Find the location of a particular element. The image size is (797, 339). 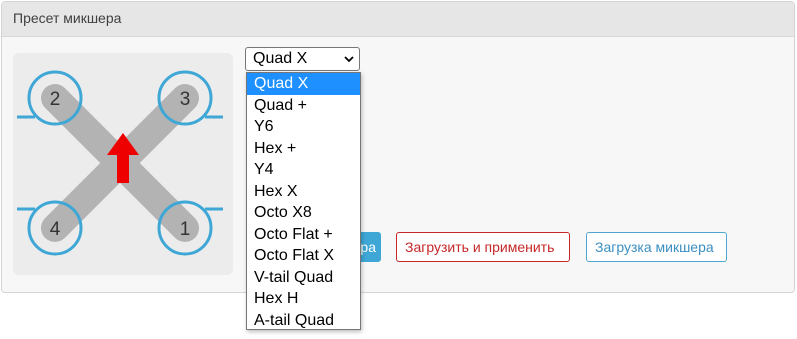

mixer-option-quad-x: Quad X is located at coordinates (303, 84).